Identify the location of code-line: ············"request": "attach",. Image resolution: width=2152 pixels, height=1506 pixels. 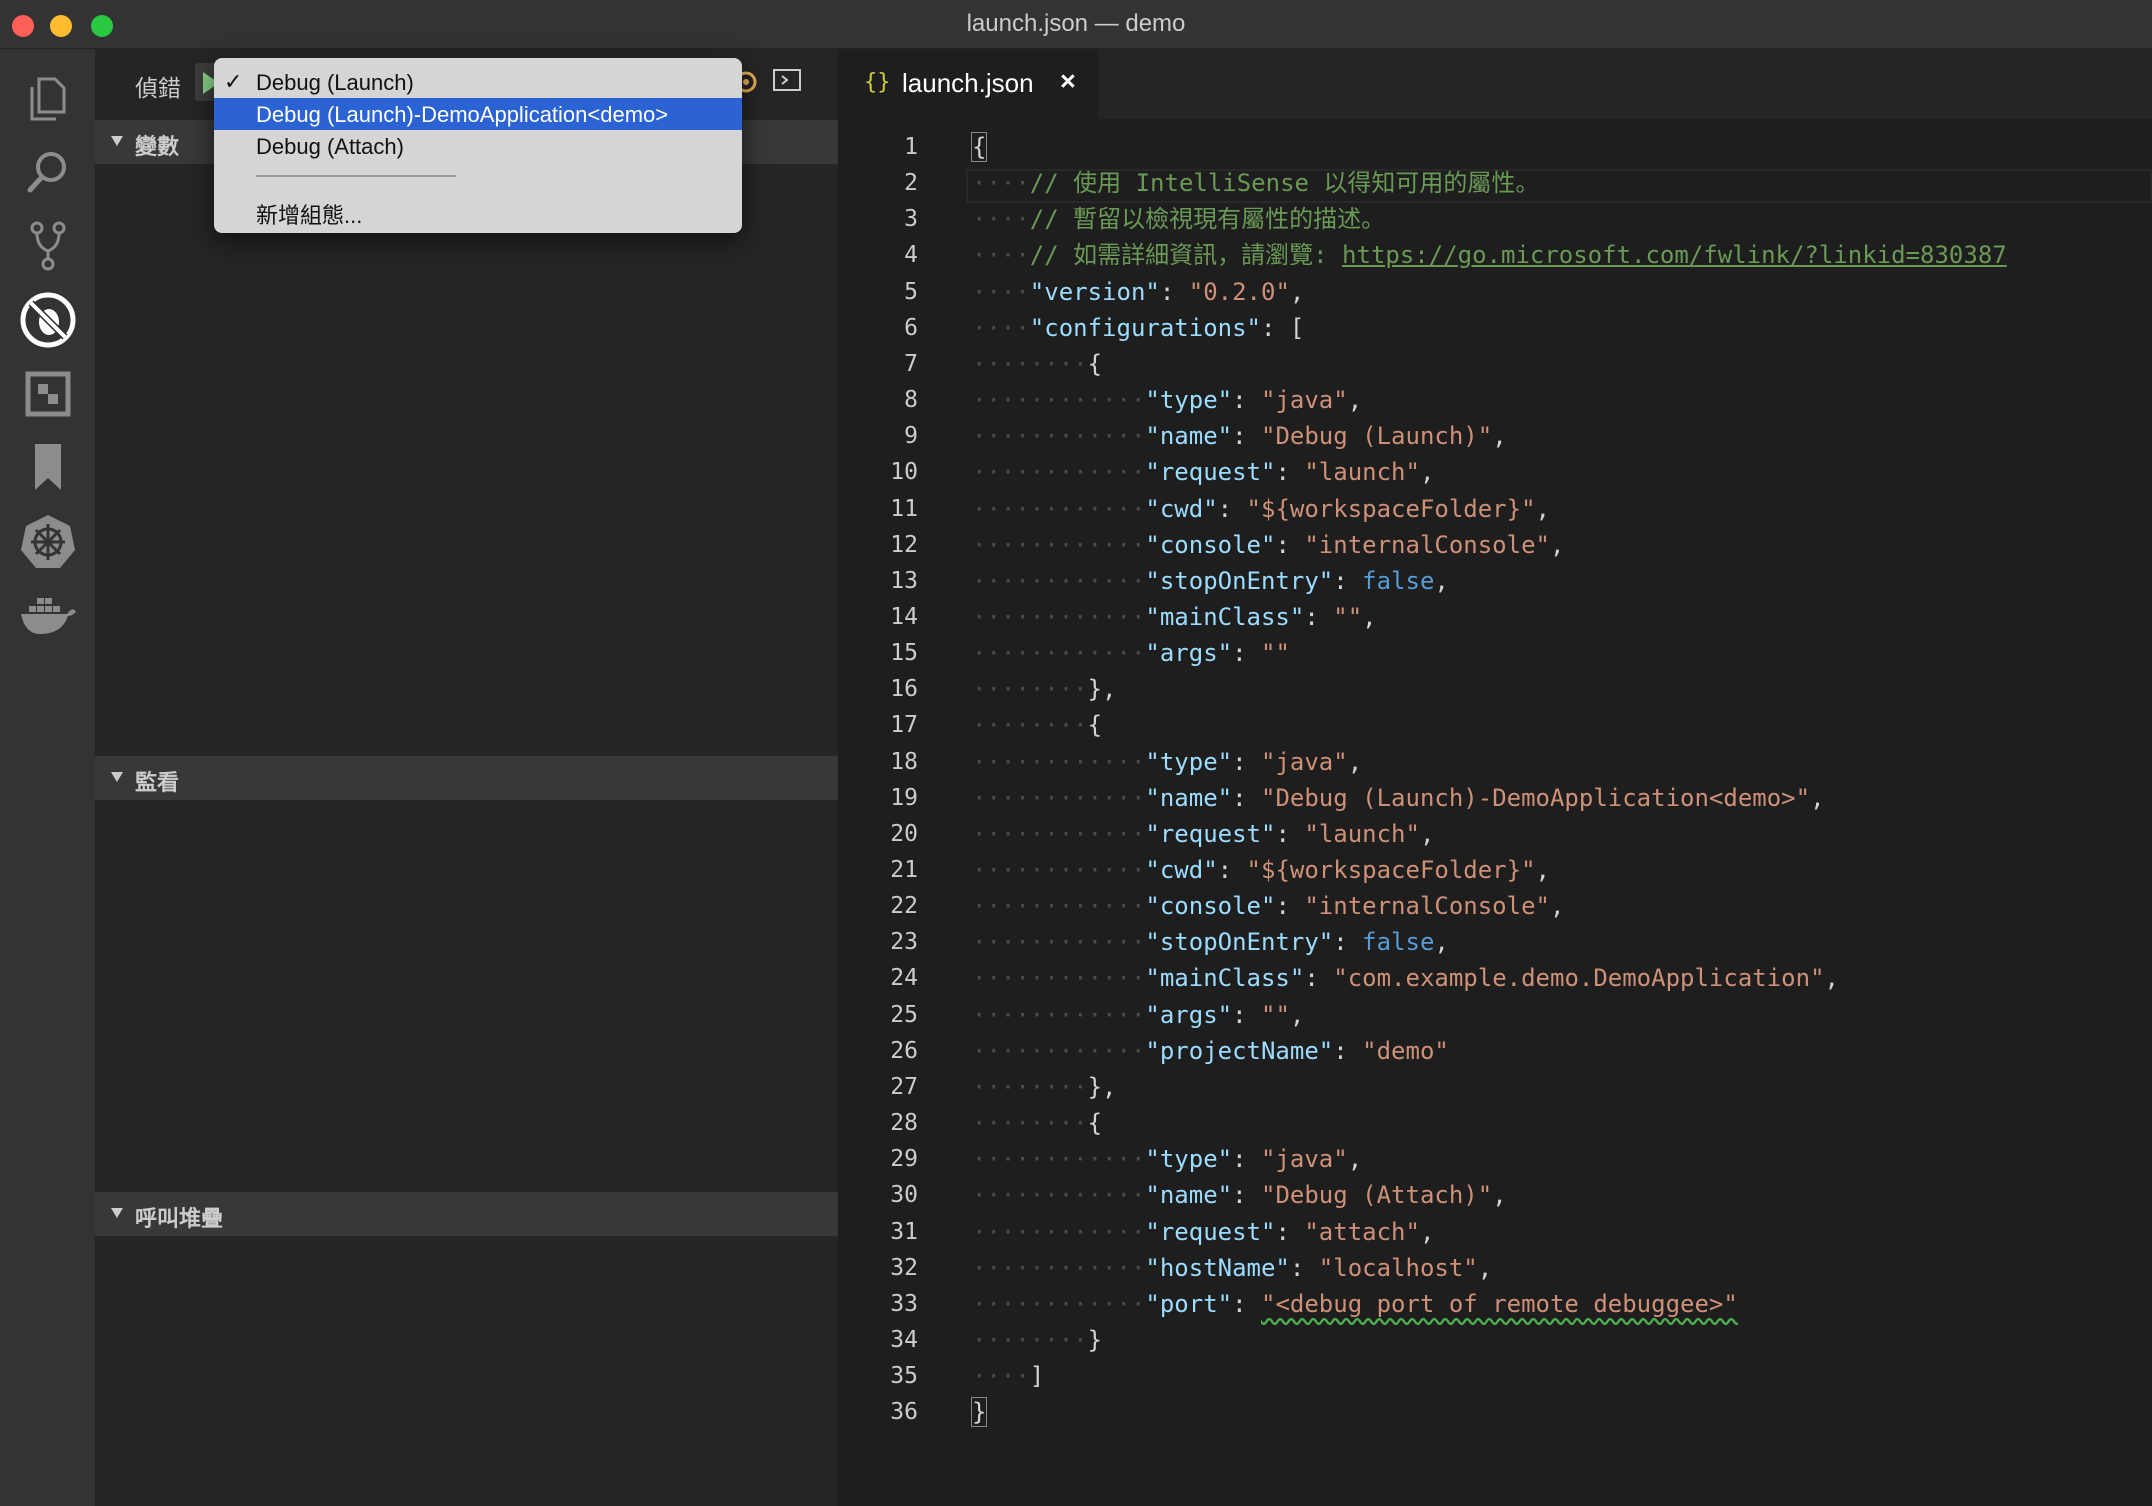
(1203, 1232).